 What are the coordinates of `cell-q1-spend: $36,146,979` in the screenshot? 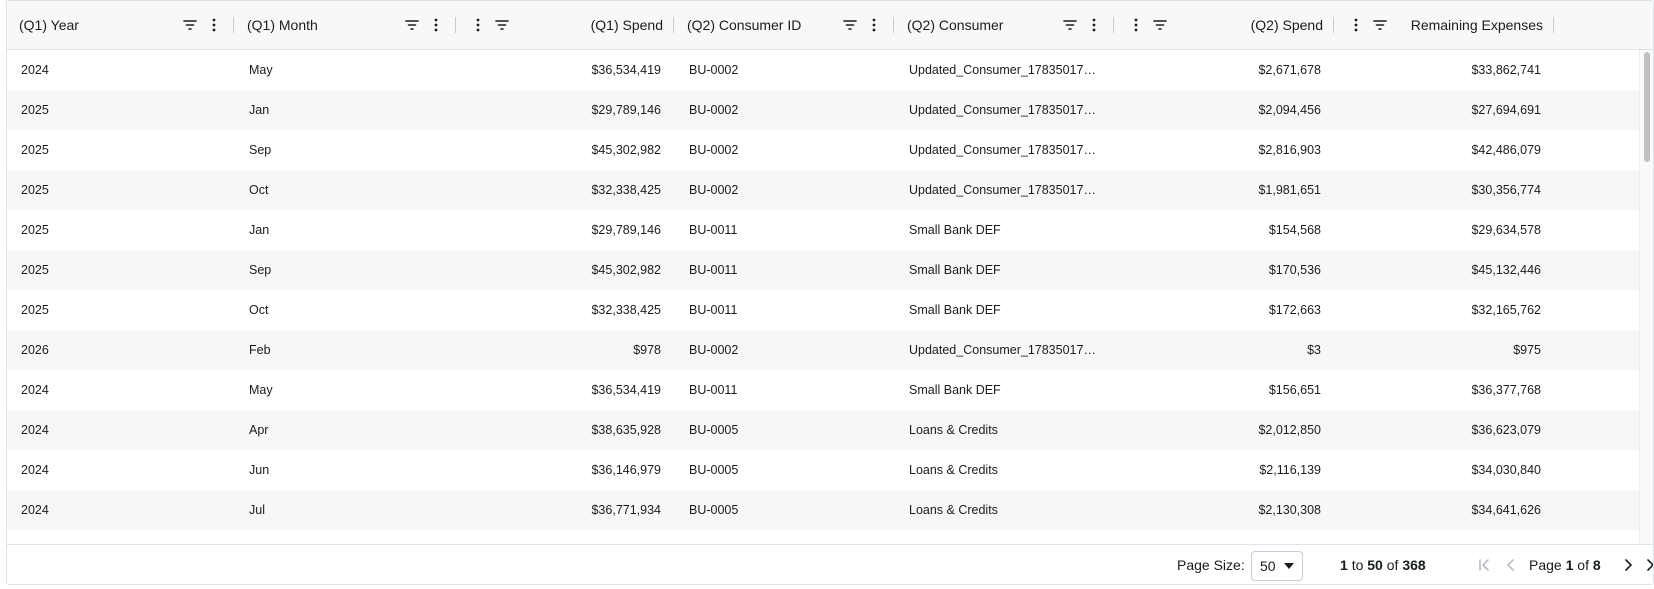 It's located at (566, 470).